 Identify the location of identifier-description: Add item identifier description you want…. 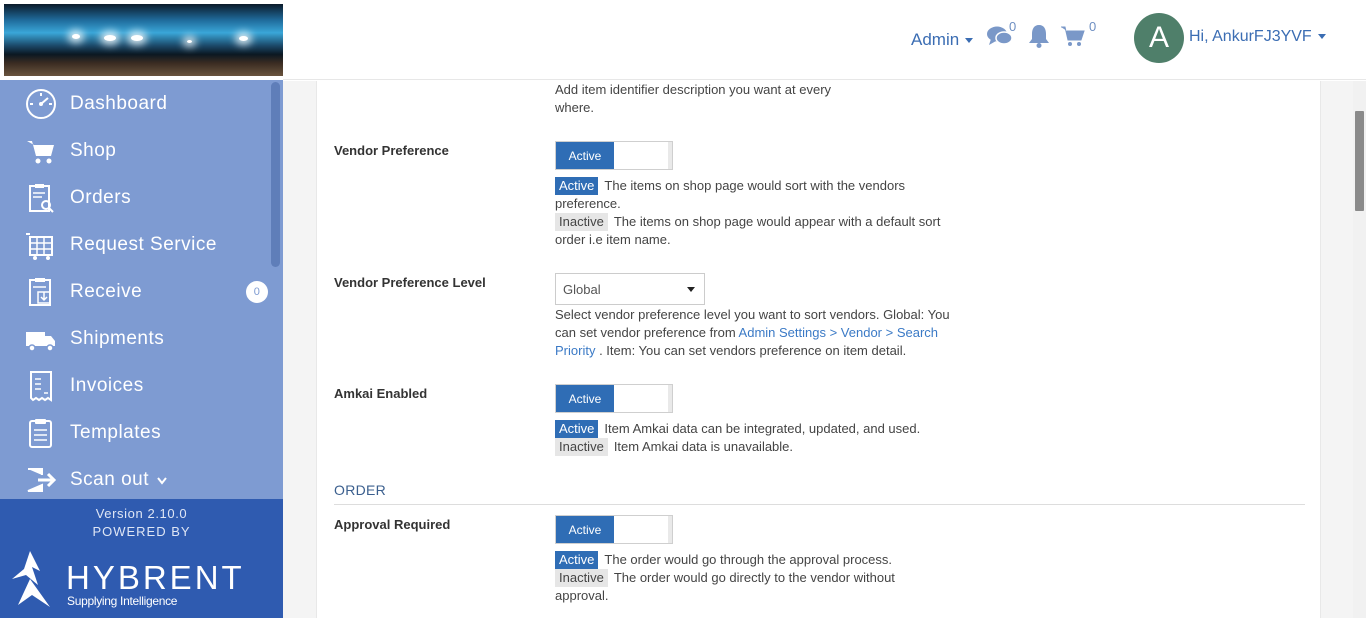
(693, 98).